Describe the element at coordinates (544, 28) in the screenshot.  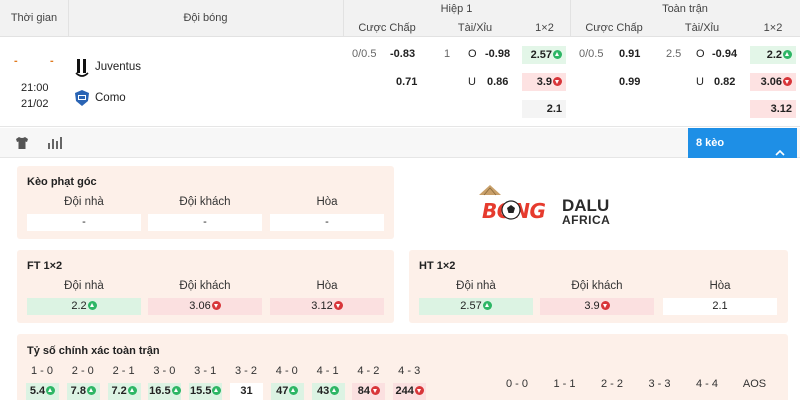
I see `h1-1x2-header: 1×2` at that location.